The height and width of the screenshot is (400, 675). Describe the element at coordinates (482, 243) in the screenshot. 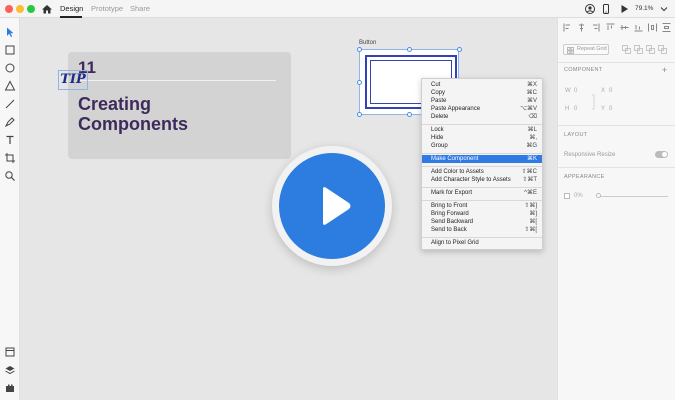

I see `menu-item-align-to-pixel-grid: Align to Pixel Grid` at that location.